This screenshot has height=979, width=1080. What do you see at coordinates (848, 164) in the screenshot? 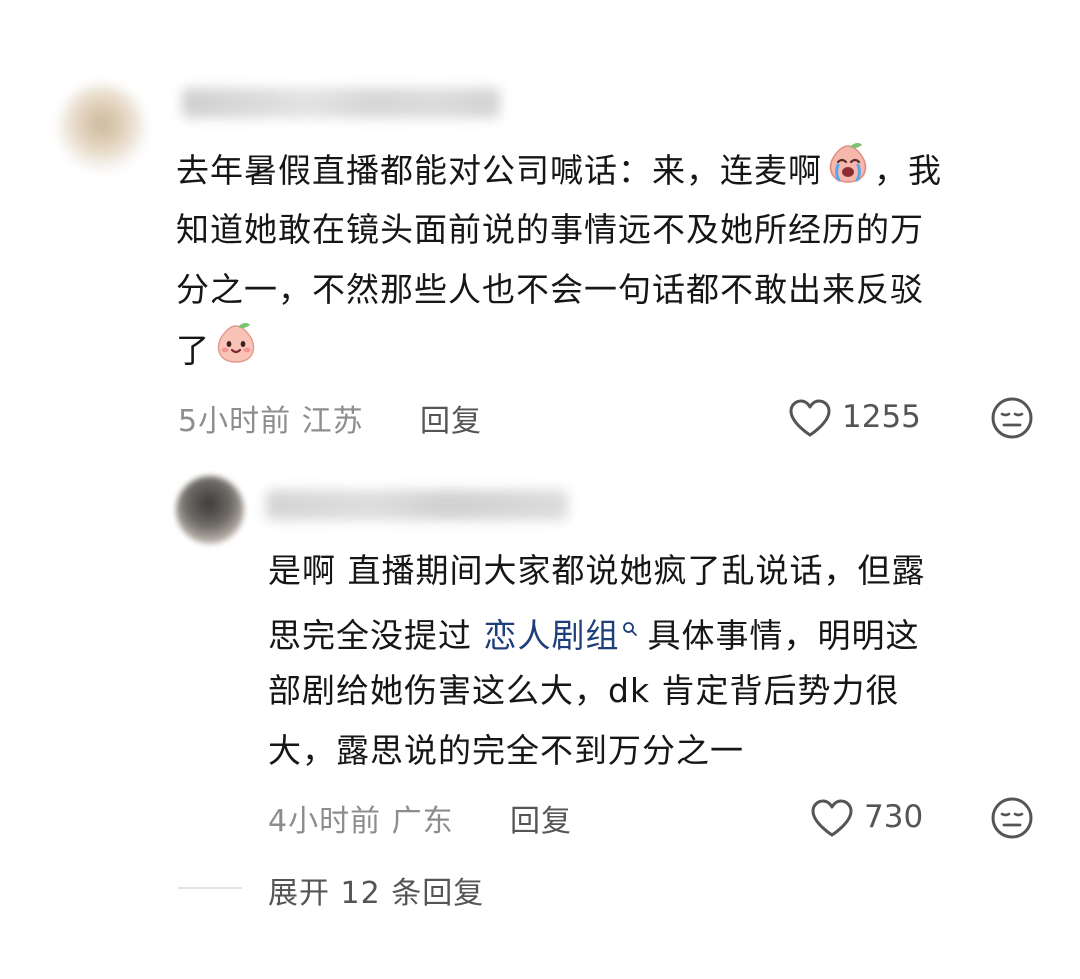
I see `crying-peach-emoji` at bounding box center [848, 164].